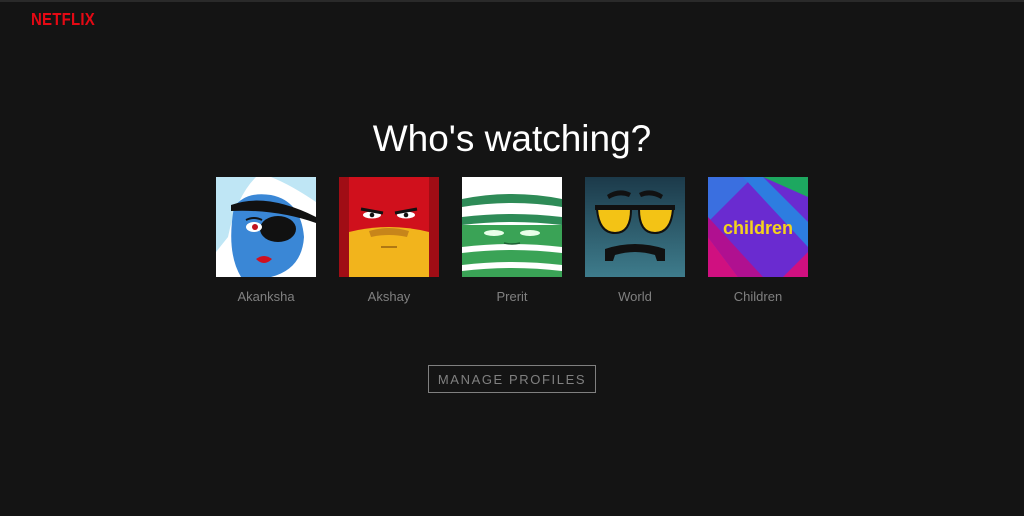  I want to click on green-mummy-face-avatar-icon, so click(512, 227).